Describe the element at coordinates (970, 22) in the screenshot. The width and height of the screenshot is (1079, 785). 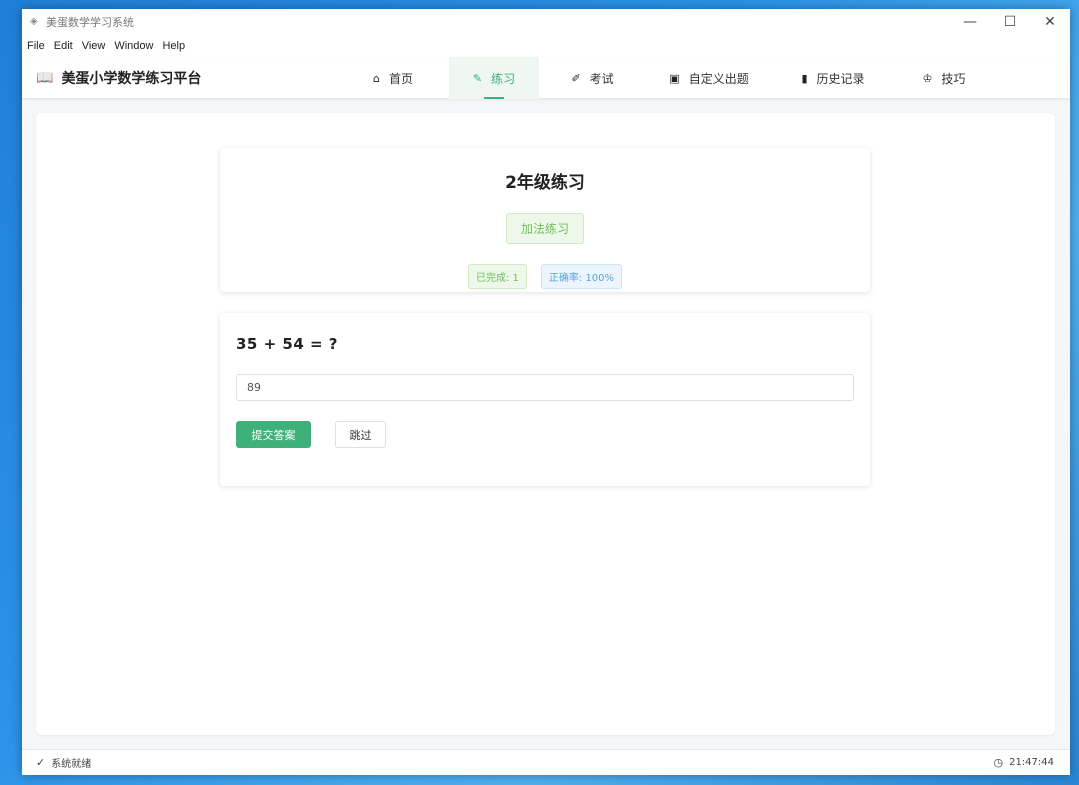
I see `minimize-button: —` at that location.